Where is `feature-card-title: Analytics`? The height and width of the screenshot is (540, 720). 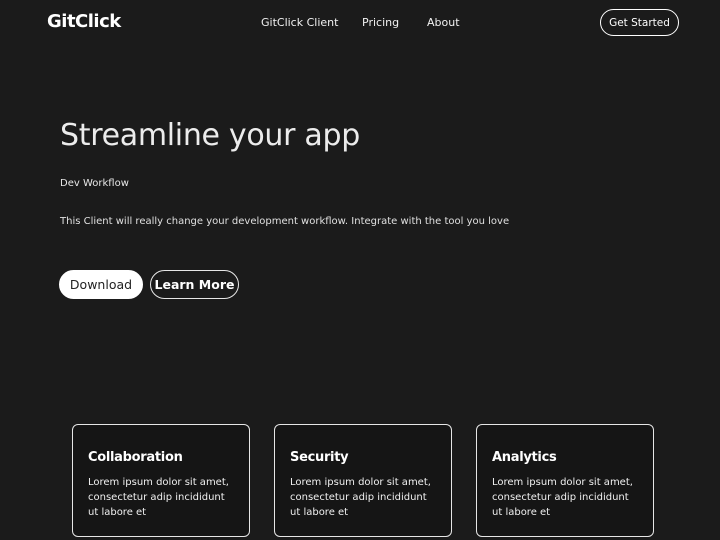
feature-card-title: Analytics is located at coordinates (524, 457).